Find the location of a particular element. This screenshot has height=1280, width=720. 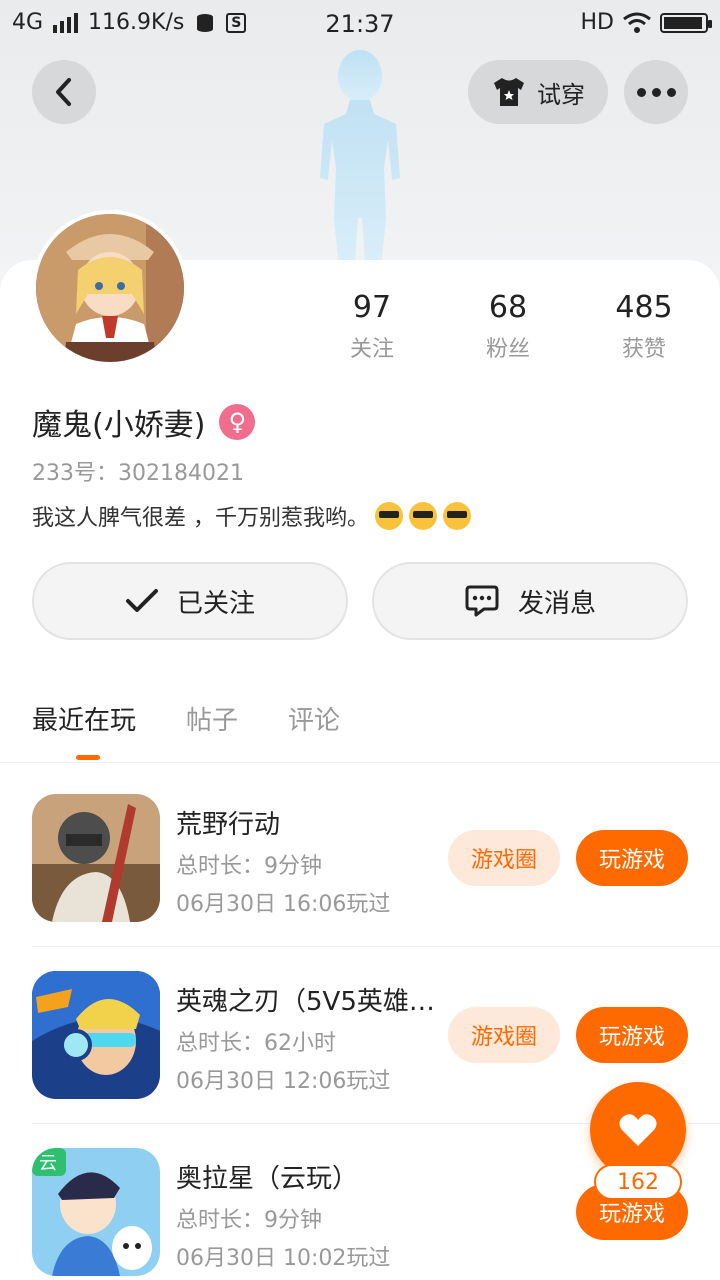

profile-tabs: 最近在玩 帖子 评论 is located at coordinates (186, 718).